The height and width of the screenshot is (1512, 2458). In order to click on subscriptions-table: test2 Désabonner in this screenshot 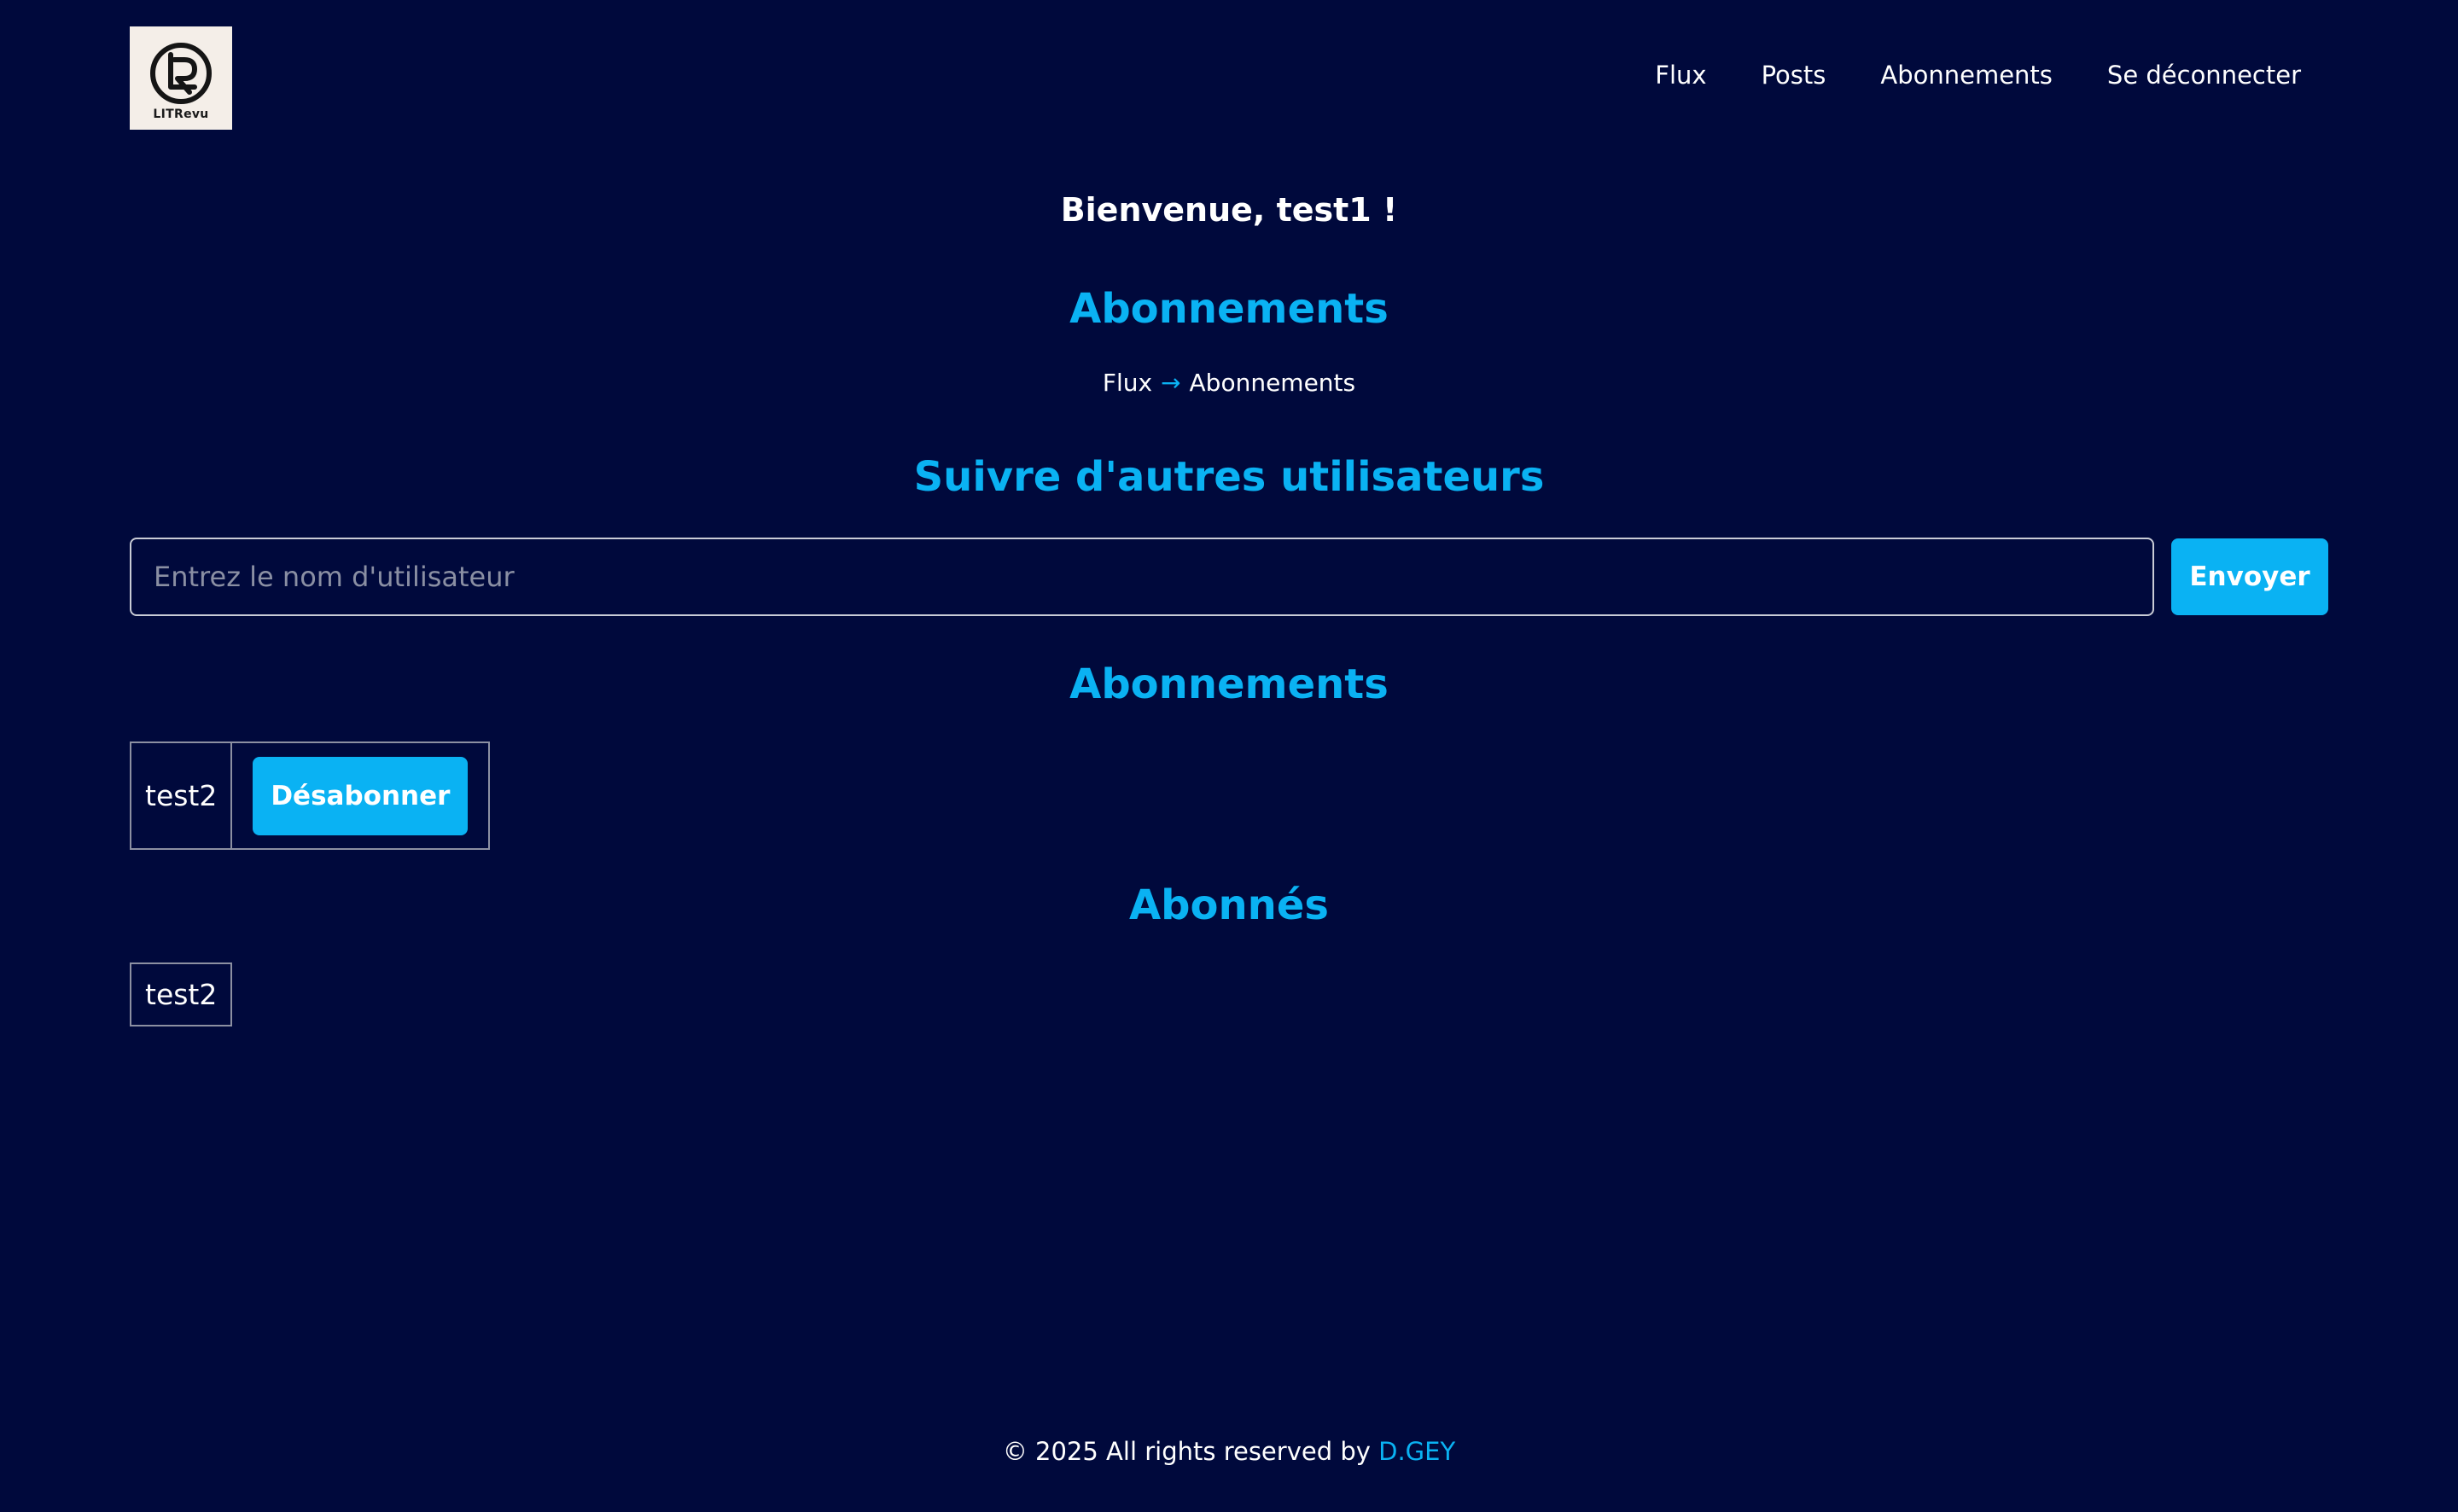, I will do `click(310, 795)`.